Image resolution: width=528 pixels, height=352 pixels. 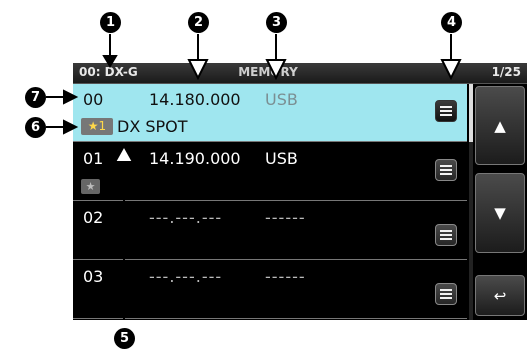 I want to click on callout-2: 2, so click(x=198, y=22).